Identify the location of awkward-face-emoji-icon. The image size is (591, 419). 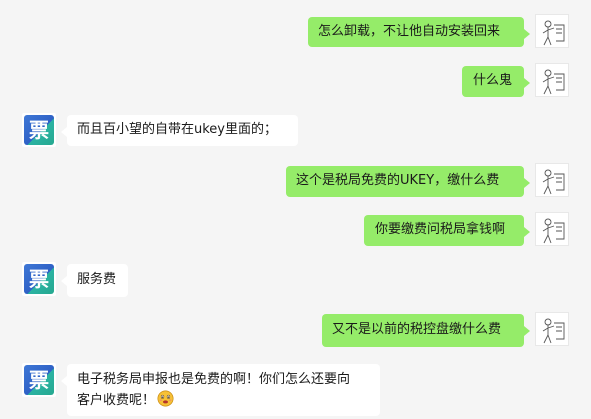
(165, 398).